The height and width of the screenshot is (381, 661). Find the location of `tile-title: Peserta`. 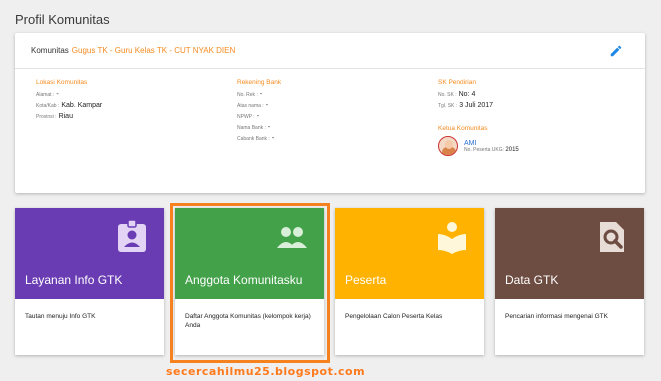

tile-title: Peserta is located at coordinates (366, 280).